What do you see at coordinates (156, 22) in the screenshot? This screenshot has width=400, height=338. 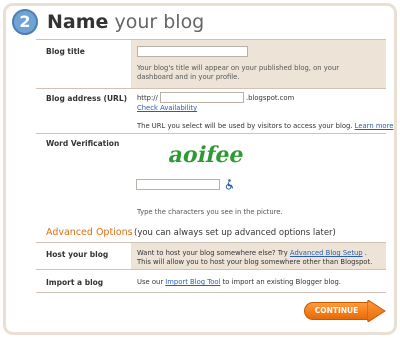 I see `page-title-rest: your blog` at bounding box center [156, 22].